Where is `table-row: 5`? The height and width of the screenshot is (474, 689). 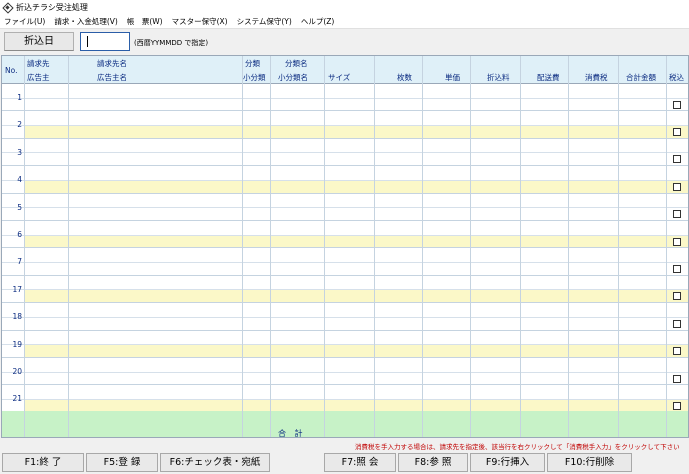 table-row: 5 is located at coordinates (345, 207).